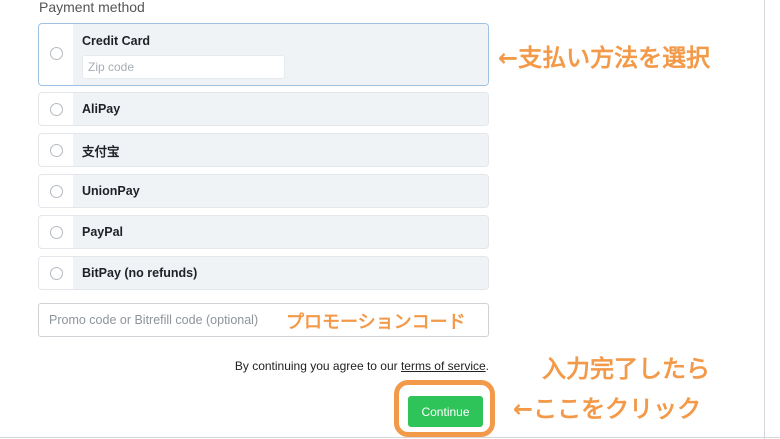 This screenshot has height=439, width=780. Describe the element at coordinates (56, 232) in the screenshot. I see `radio-paypal` at that location.